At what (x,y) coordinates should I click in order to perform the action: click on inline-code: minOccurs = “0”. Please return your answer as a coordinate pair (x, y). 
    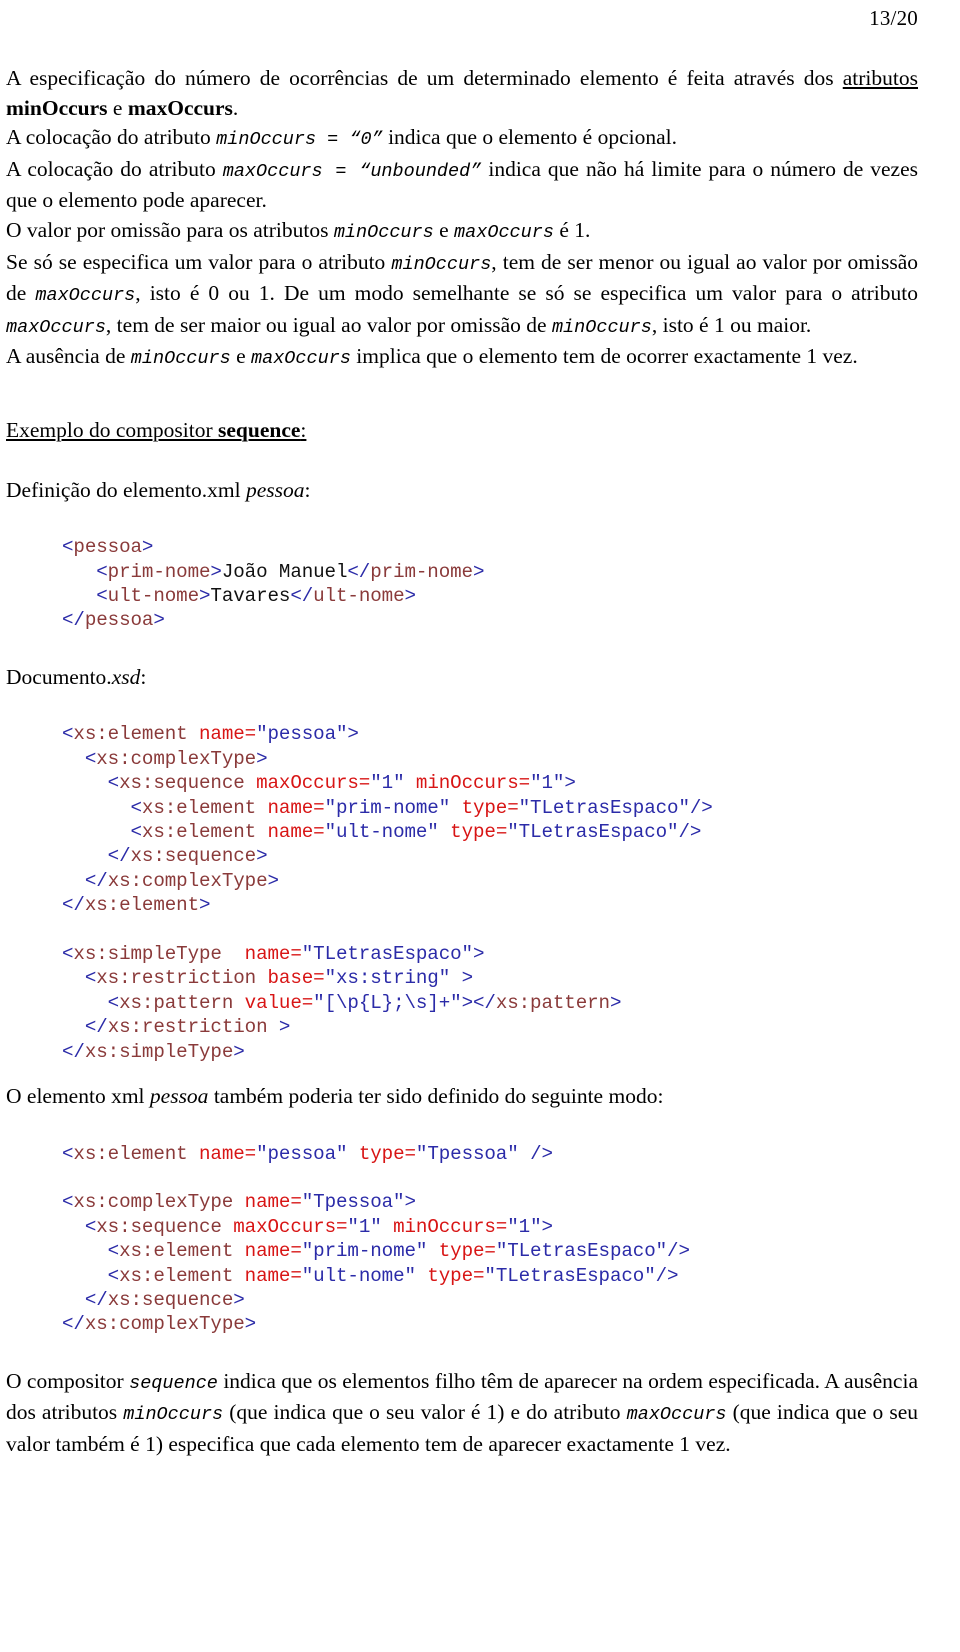
    Looking at the image, I should click on (299, 140).